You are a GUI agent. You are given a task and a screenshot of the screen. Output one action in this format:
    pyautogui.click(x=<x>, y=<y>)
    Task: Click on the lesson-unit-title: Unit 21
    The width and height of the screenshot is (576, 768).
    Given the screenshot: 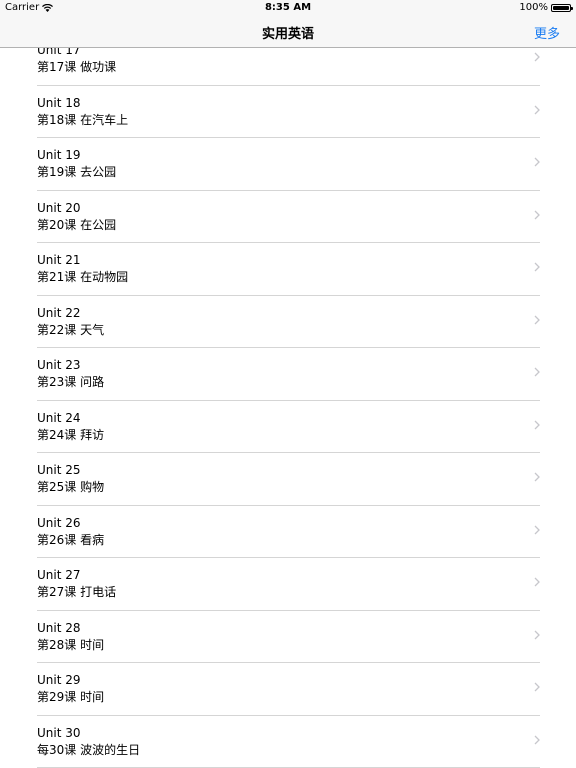 What is the action you would take?
    pyautogui.click(x=59, y=260)
    